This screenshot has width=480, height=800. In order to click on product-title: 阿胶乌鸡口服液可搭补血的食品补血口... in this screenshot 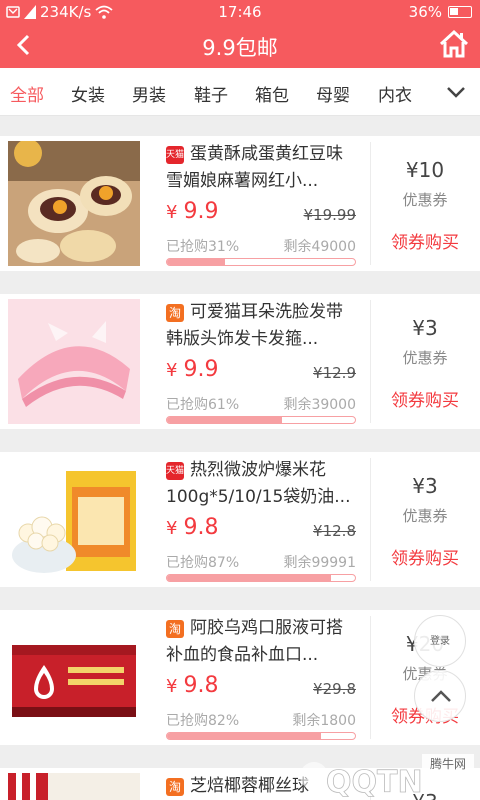, I will do `click(262, 643)`.